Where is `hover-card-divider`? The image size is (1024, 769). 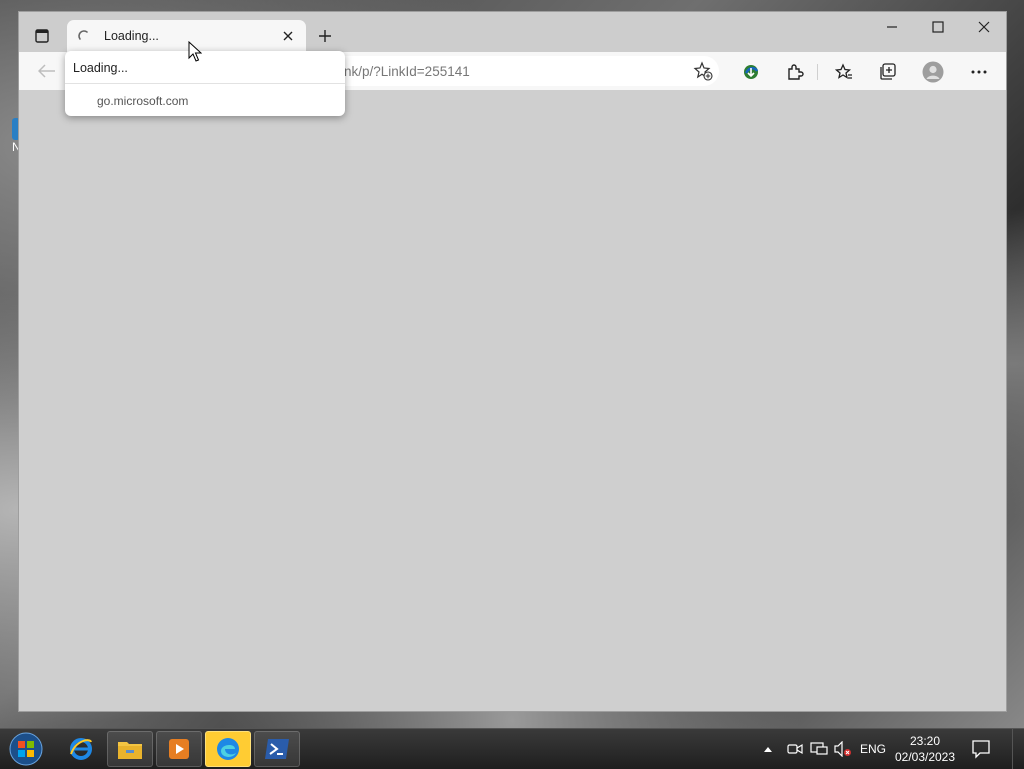 hover-card-divider is located at coordinates (205, 83).